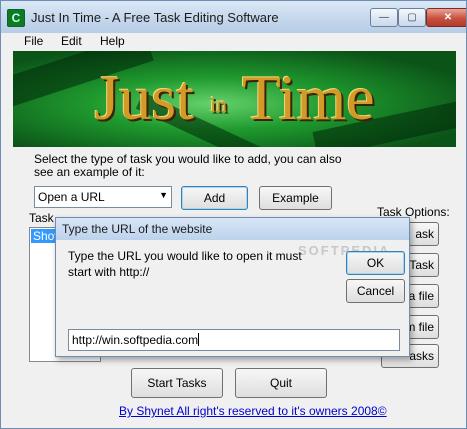  I want to click on task-type-select: Open a URL ▼, so click(103, 197).